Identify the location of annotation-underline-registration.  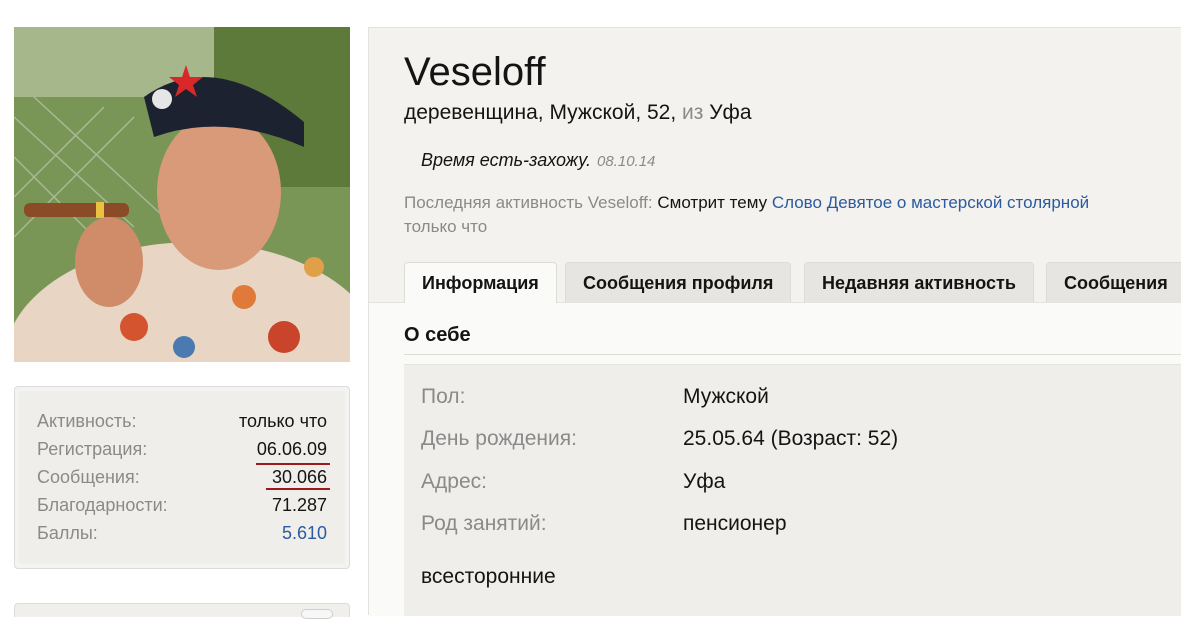
(293, 464).